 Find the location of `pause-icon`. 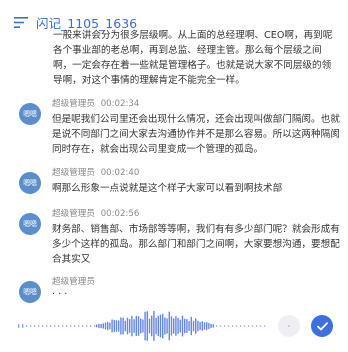

pause-icon is located at coordinates (289, 326).